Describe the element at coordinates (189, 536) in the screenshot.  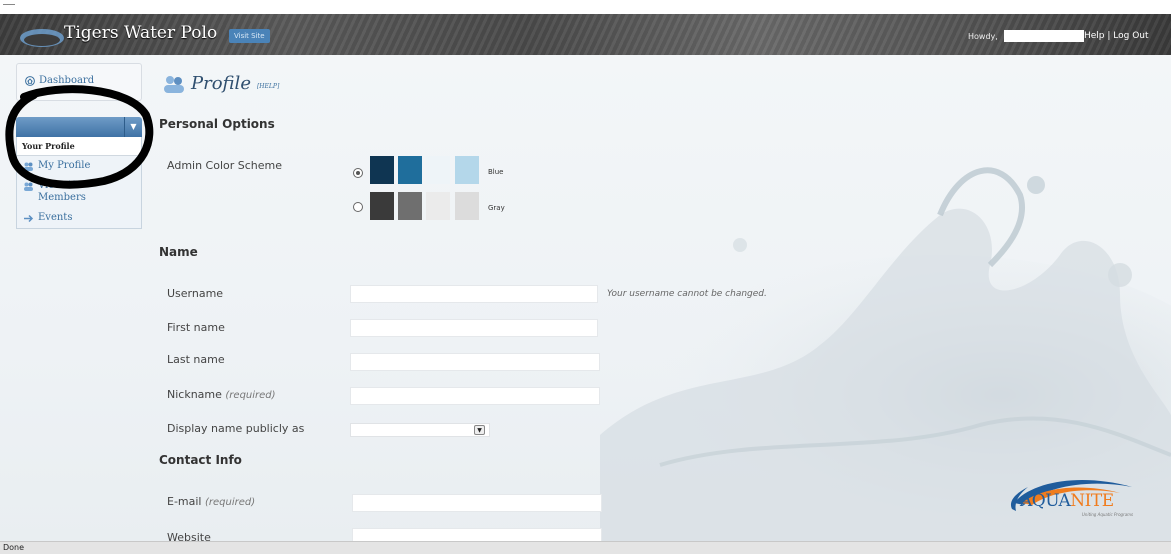
I see `website-label: Website` at that location.